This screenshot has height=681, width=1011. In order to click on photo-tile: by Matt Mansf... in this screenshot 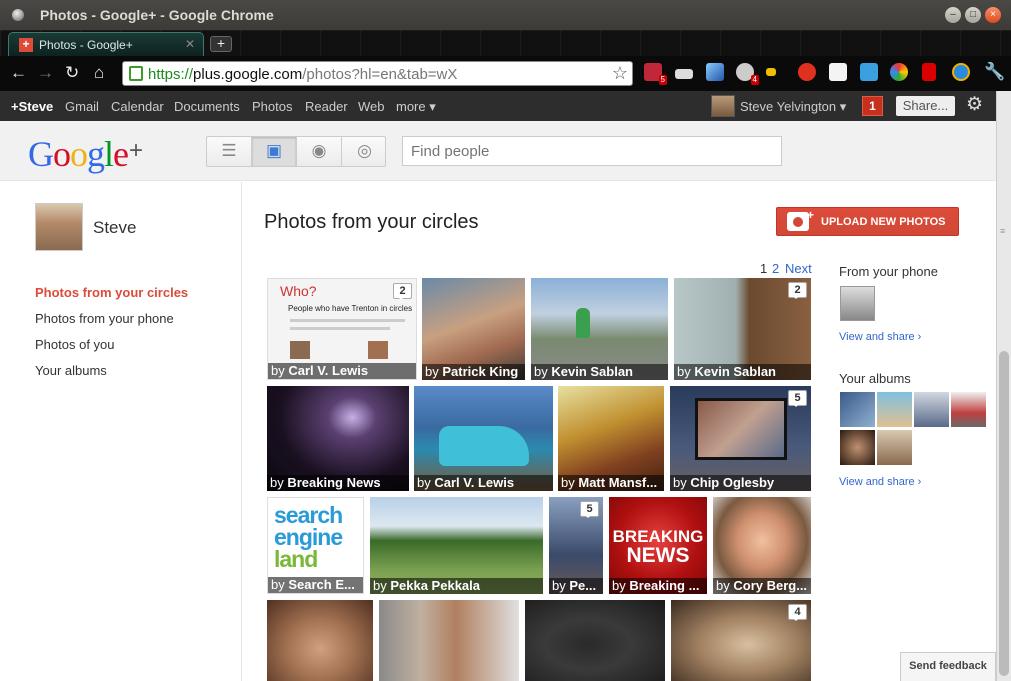, I will do `click(611, 438)`.